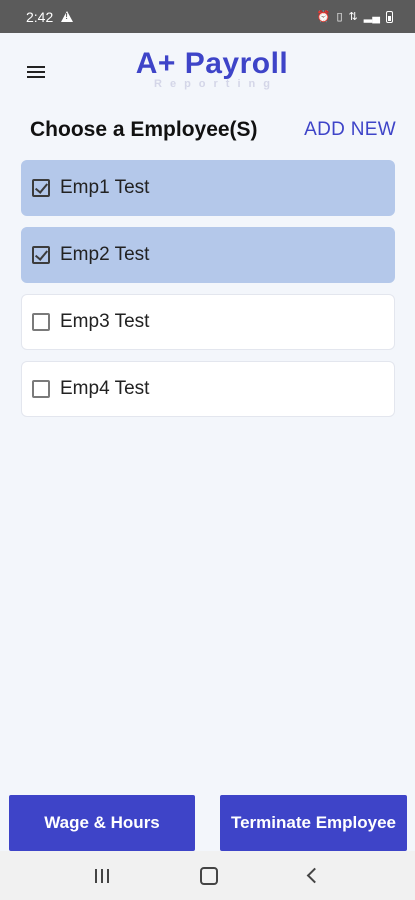  I want to click on system-nav-bar, so click(207, 875).